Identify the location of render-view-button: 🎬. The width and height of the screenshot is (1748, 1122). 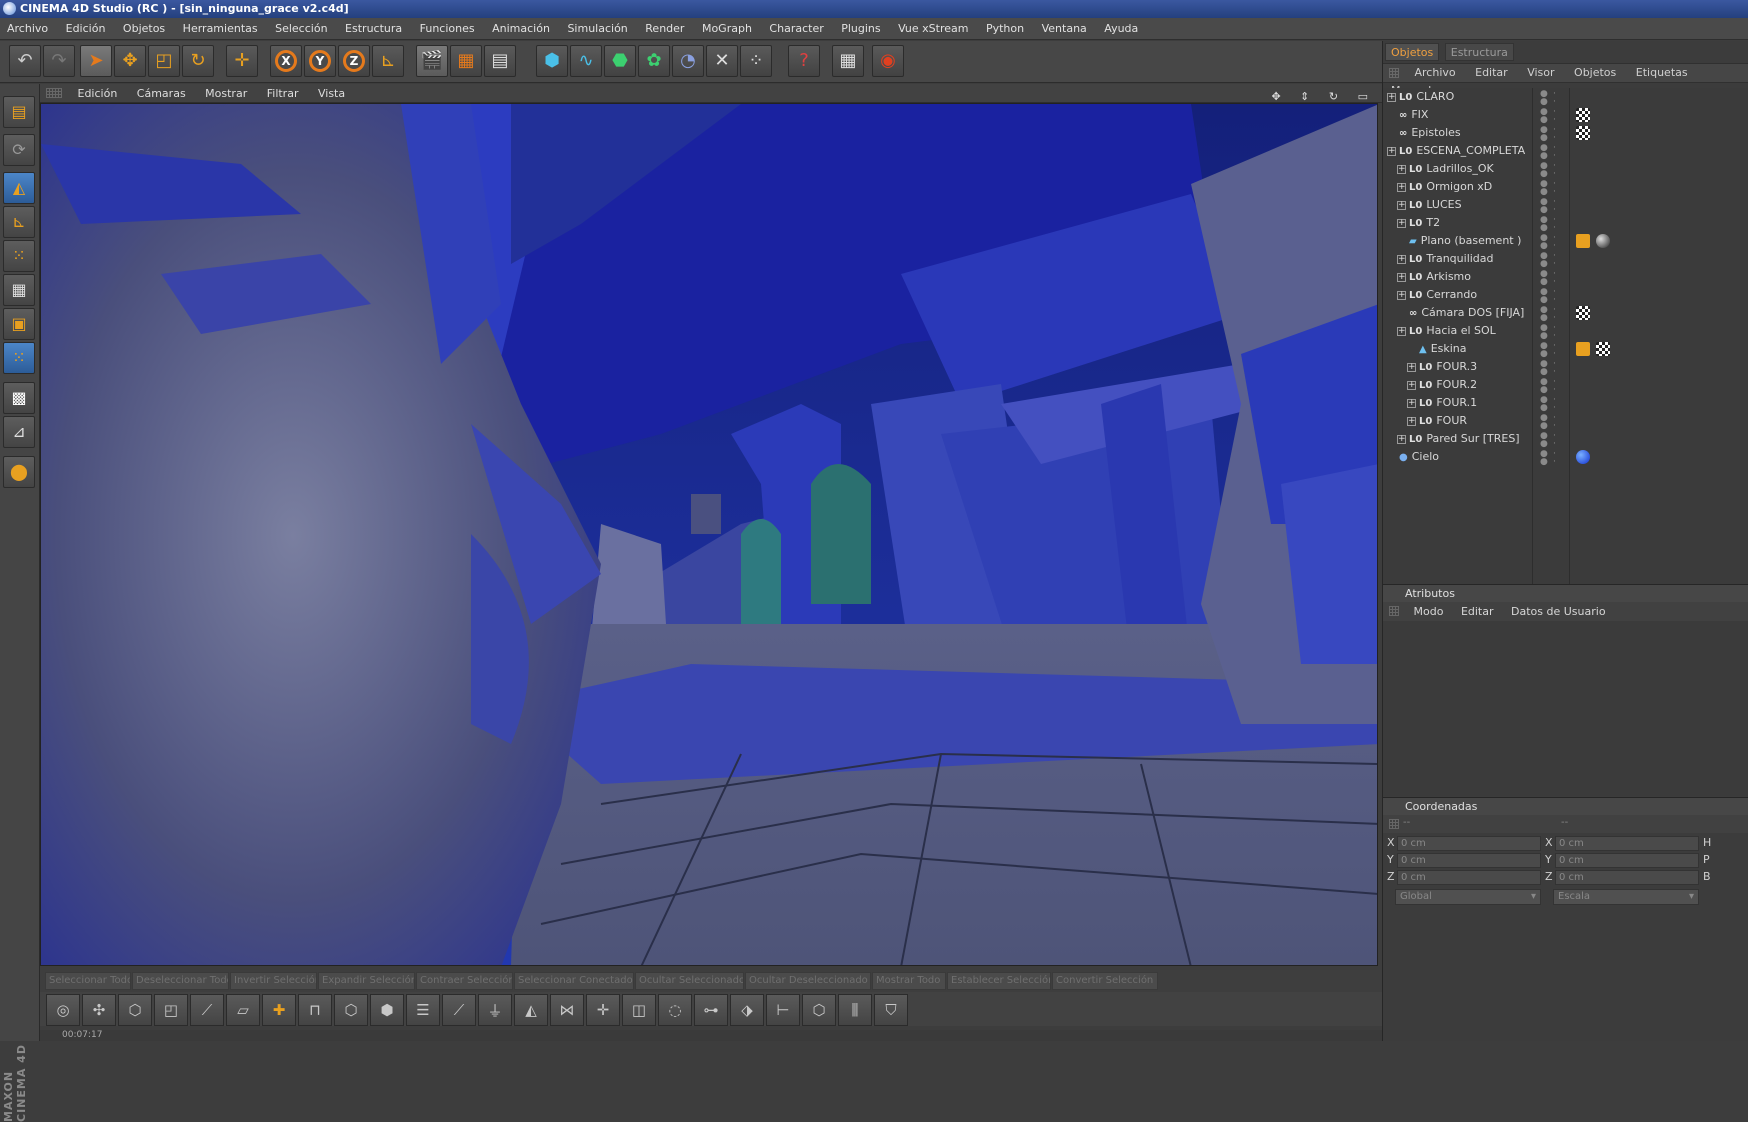
(432, 61).